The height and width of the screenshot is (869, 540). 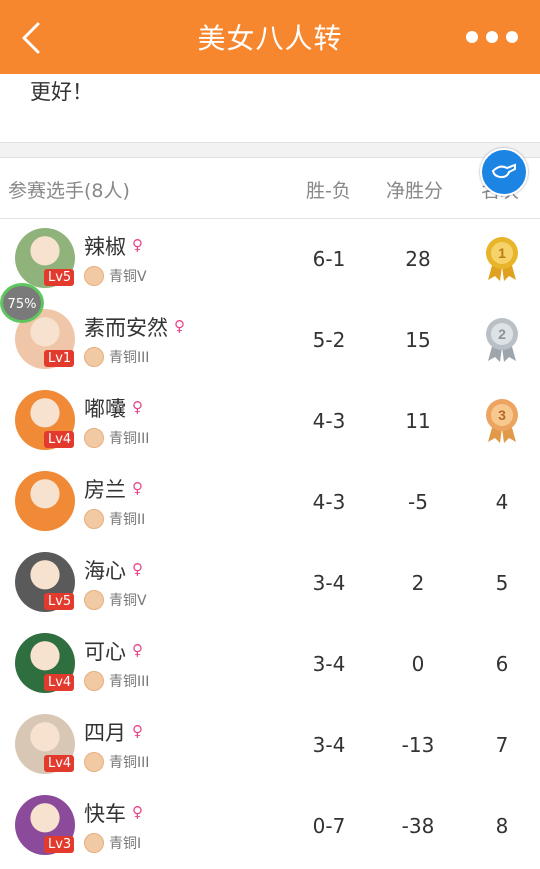 I want to click on more-button, so click(x=492, y=37).